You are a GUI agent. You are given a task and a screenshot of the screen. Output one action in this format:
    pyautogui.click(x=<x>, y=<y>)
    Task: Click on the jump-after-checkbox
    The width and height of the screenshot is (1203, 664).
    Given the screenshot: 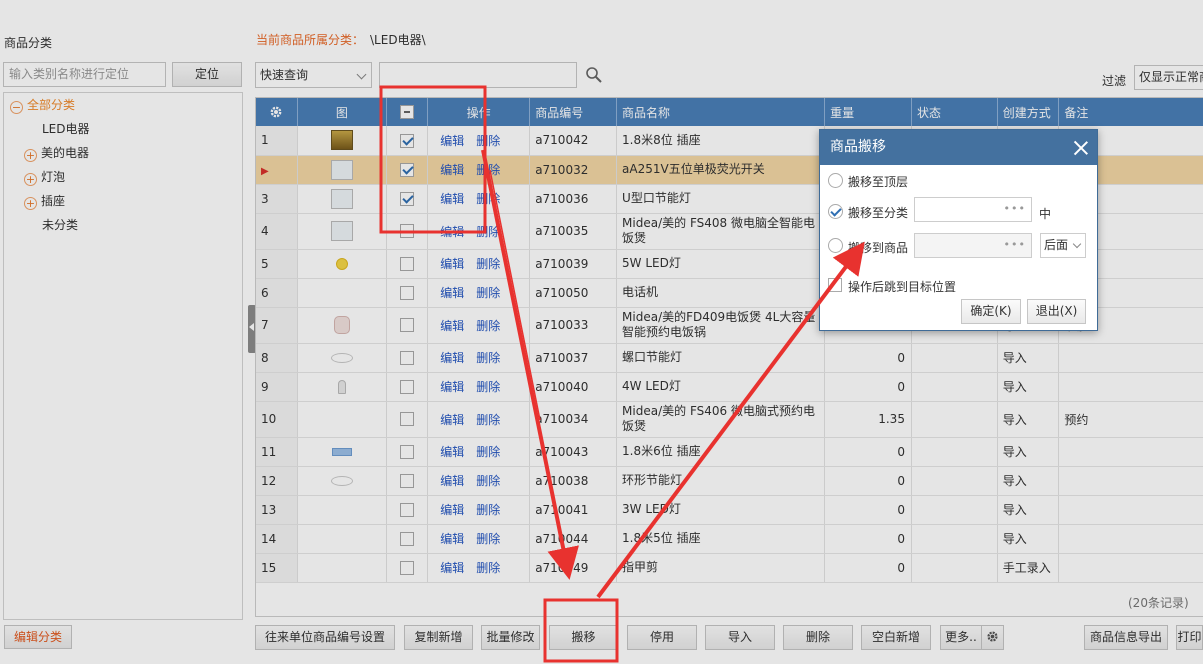 What is the action you would take?
    pyautogui.click(x=835, y=285)
    